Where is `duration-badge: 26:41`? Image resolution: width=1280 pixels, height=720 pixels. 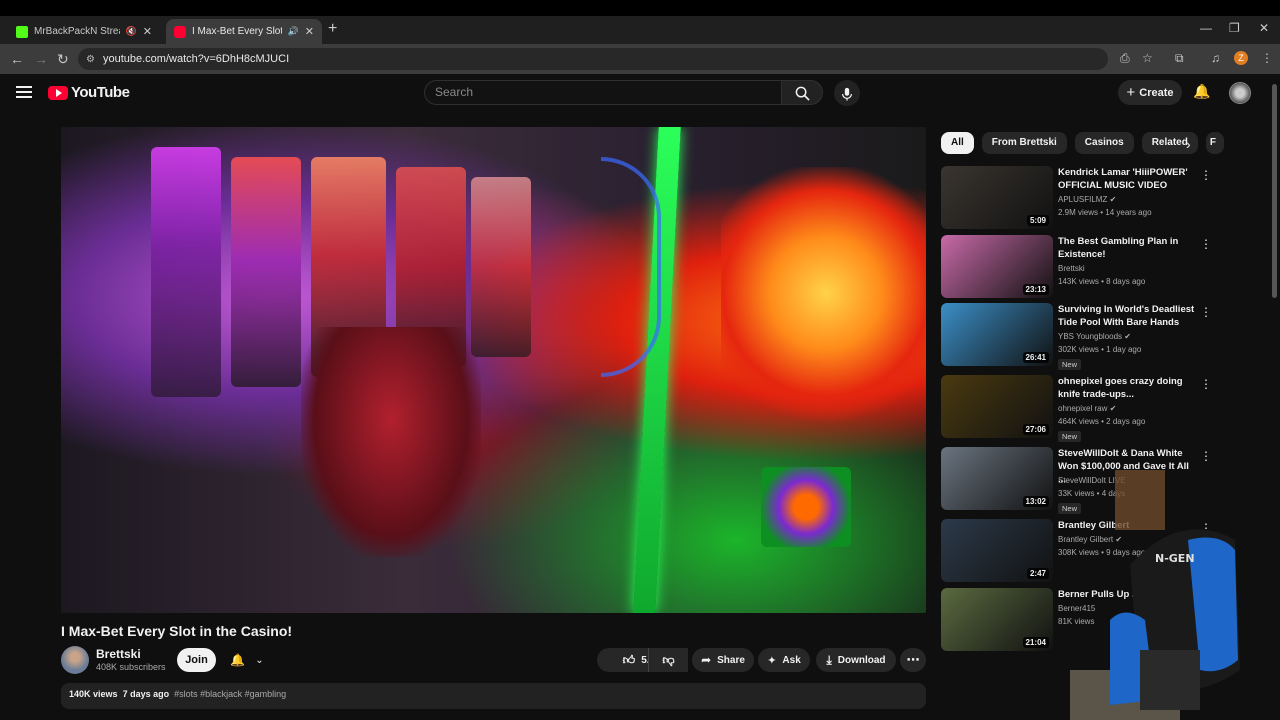
duration-badge: 26:41 is located at coordinates (1035, 357).